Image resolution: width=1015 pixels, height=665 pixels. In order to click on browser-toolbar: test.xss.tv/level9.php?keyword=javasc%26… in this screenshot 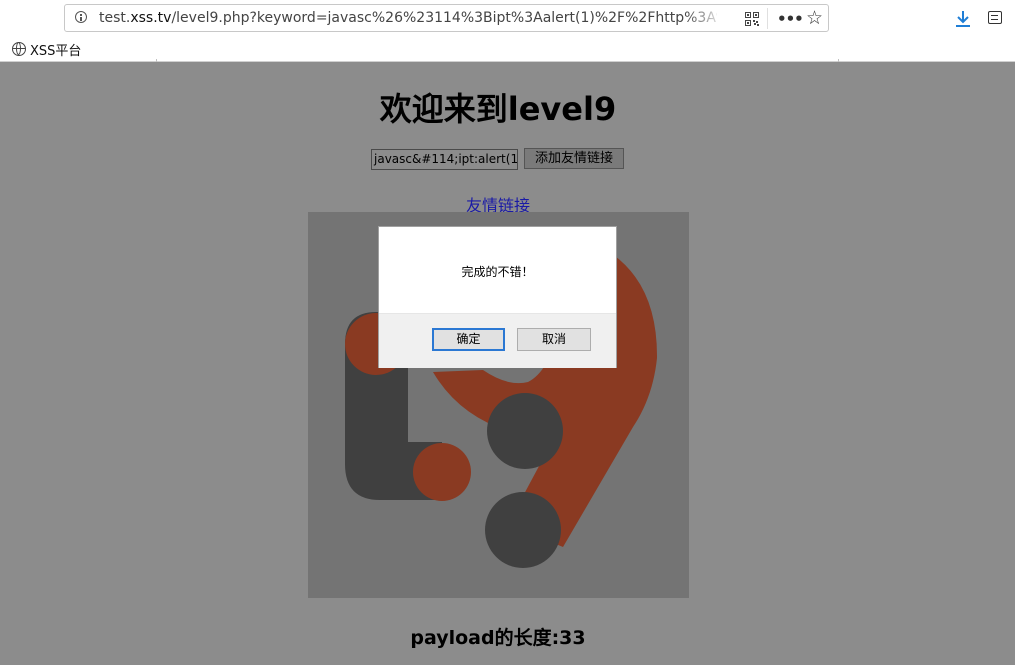, I will do `click(507, 31)`.